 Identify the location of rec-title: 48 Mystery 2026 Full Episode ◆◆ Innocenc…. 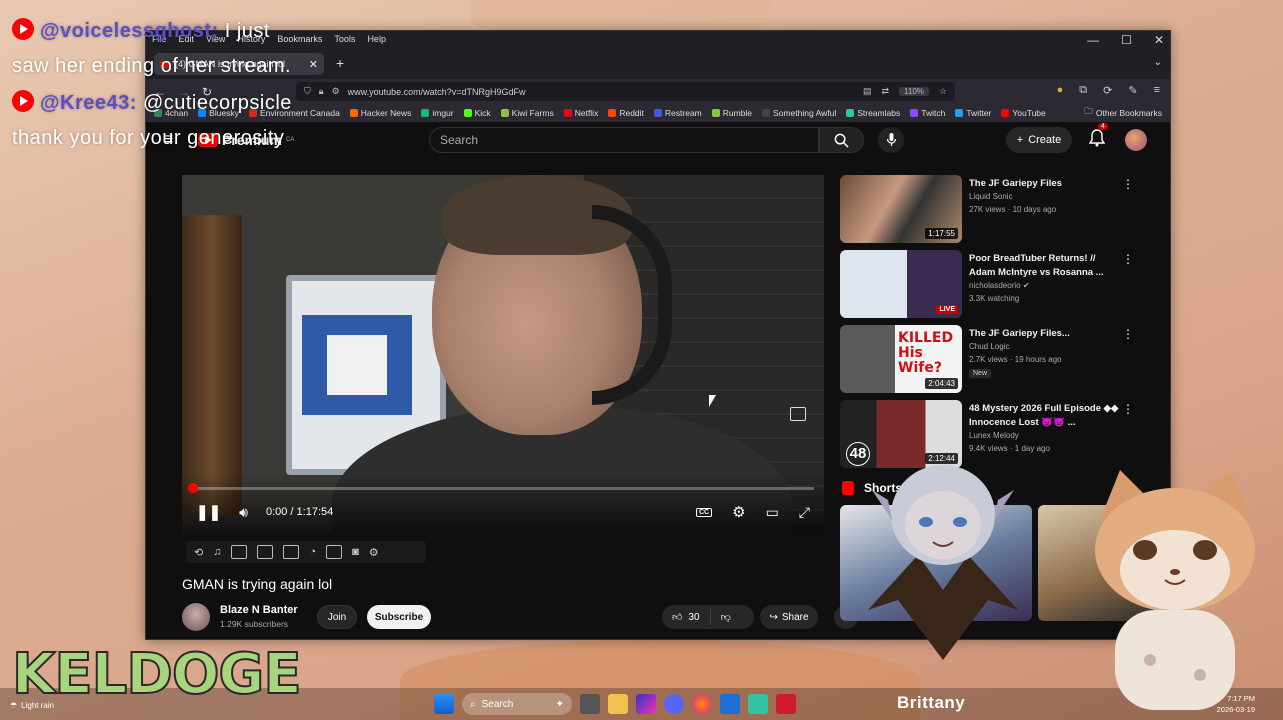
(1044, 416).